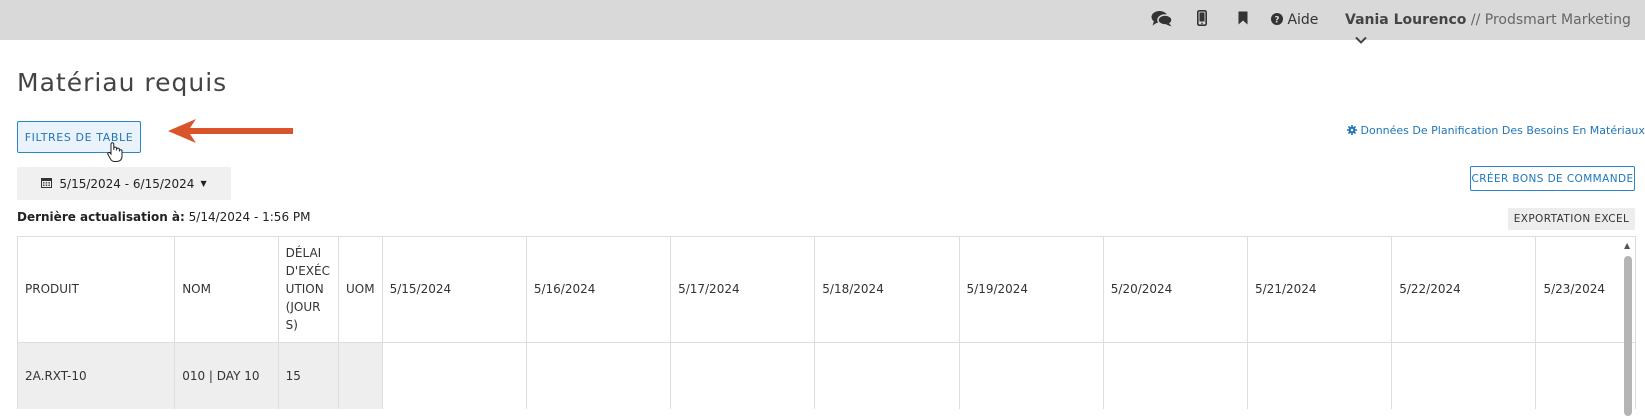 The height and width of the screenshot is (416, 1645). Describe the element at coordinates (1552, 178) in the screenshot. I see `create-purchase-orders-button: CRÉER BONS DE COMMANDE` at that location.